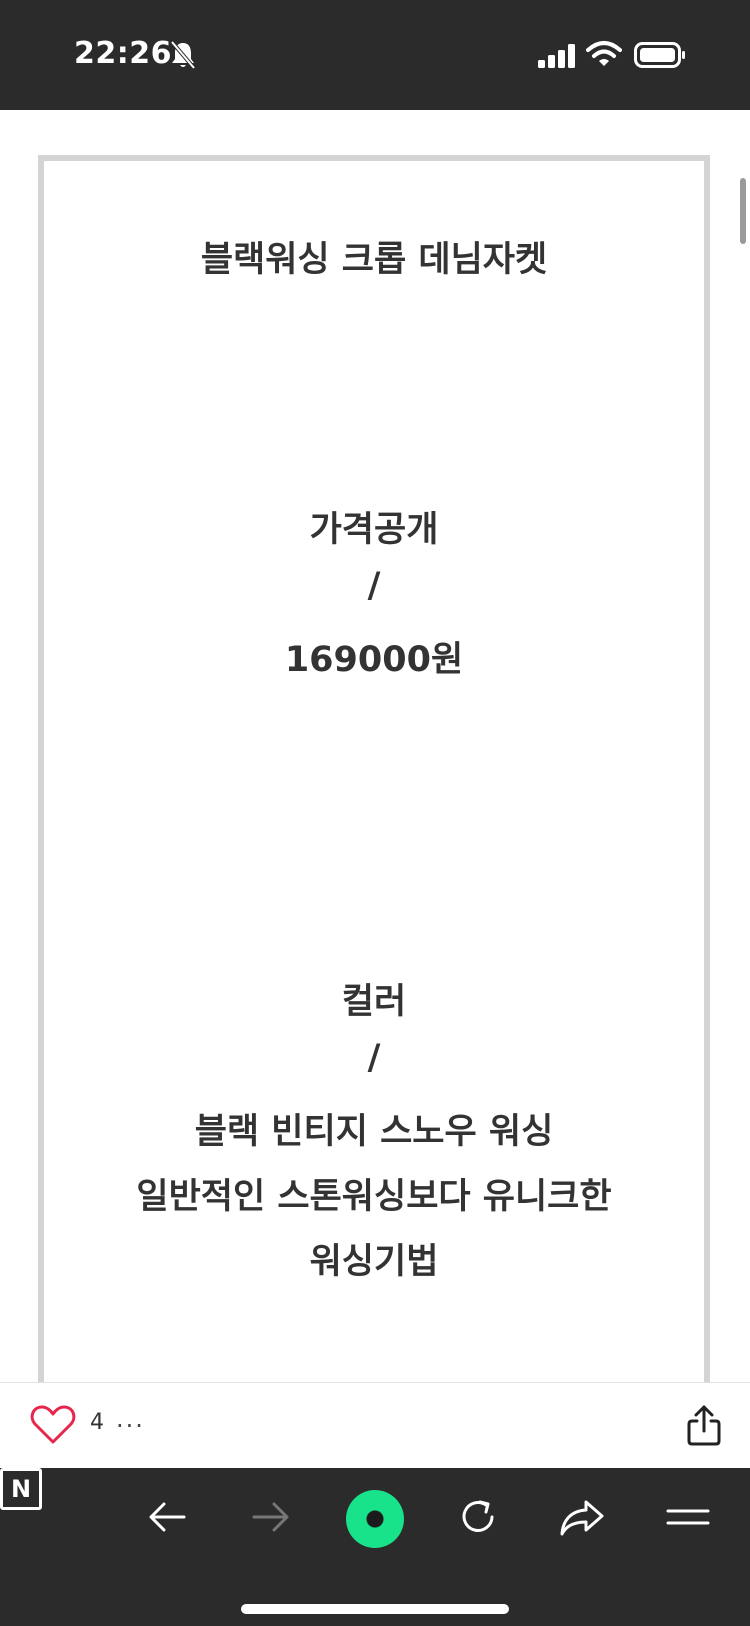  Describe the element at coordinates (21, 1489) in the screenshot. I see `naver-home-button: N` at that location.